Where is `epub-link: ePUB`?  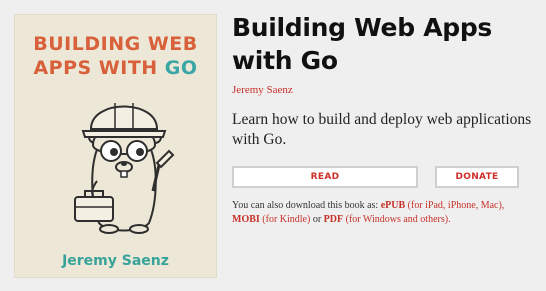
epub-link: ePUB is located at coordinates (393, 205).